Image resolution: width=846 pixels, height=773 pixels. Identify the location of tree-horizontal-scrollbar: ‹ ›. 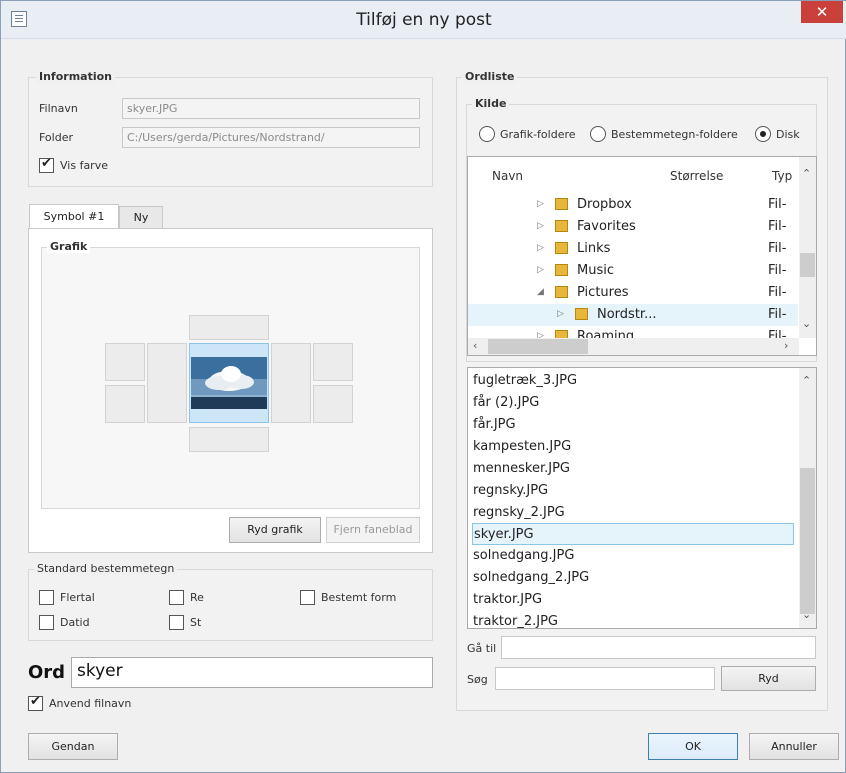
(633, 346).